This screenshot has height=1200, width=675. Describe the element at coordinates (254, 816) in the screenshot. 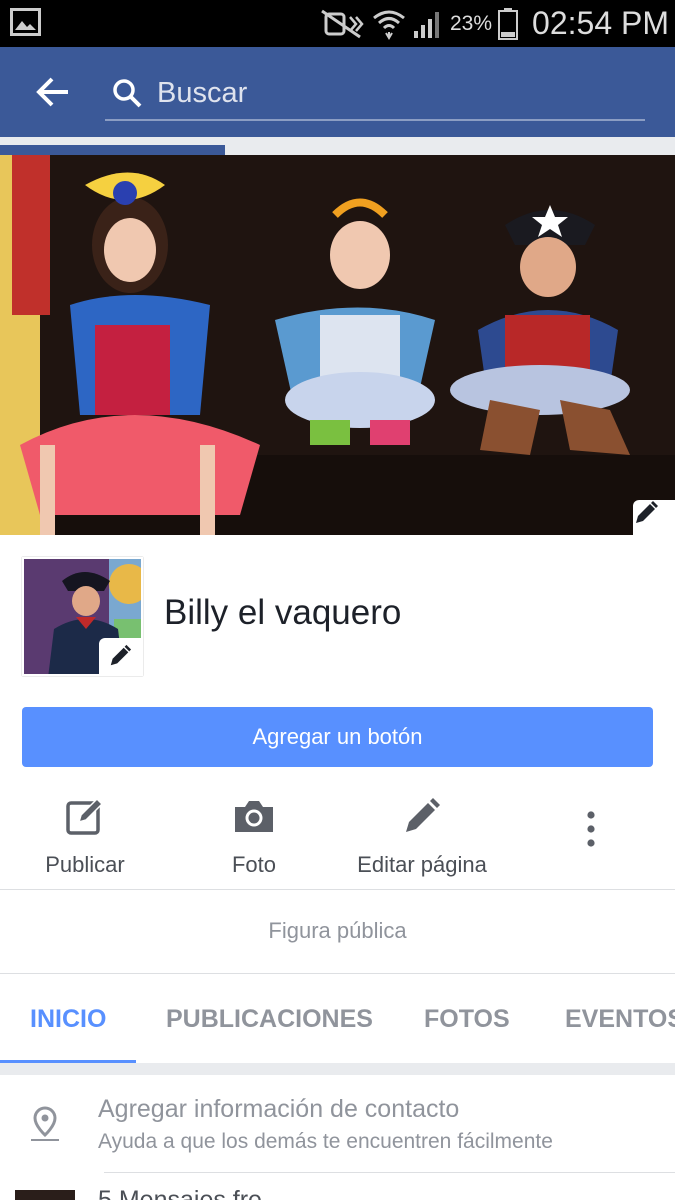

I see `camera-icon` at that location.